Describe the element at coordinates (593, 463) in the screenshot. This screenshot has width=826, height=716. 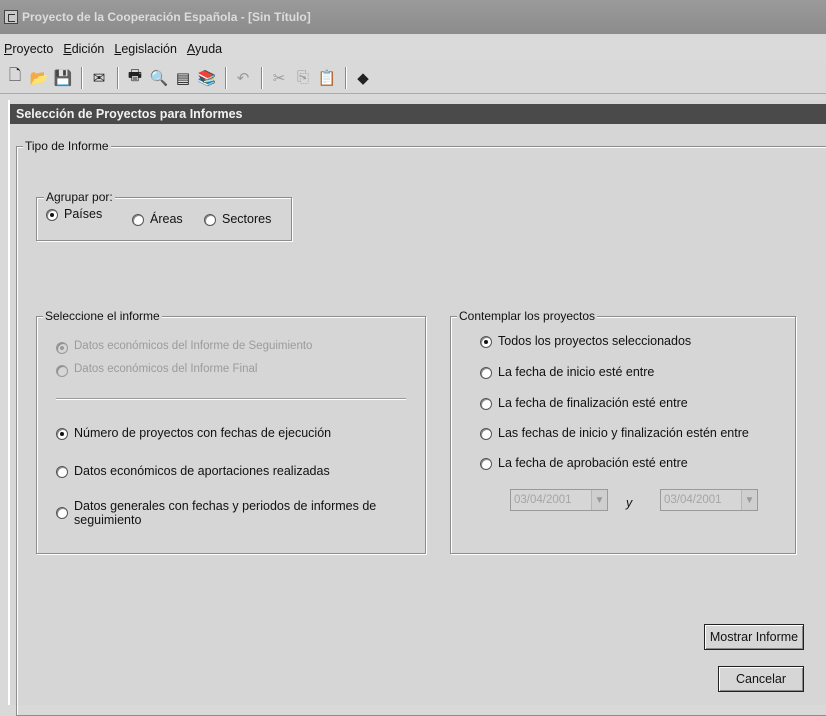
I see `radio-fecha-aprobacion-label: La fecha de aprobación esté entre` at that location.